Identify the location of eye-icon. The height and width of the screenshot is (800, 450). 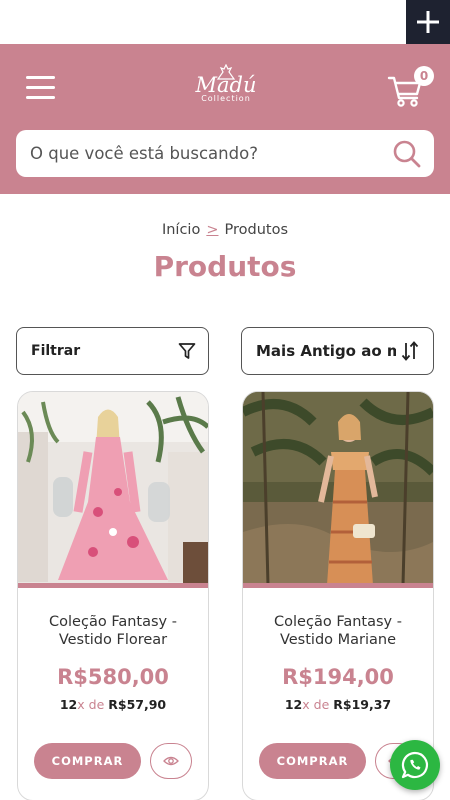
(171, 761).